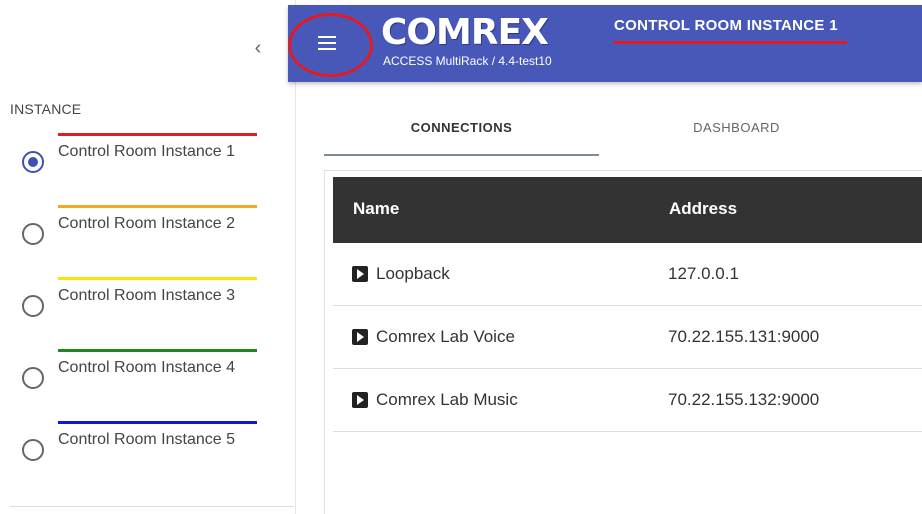 This screenshot has width=922, height=514. Describe the element at coordinates (465, 32) in the screenshot. I see `comrex-logo: COMREX` at that location.